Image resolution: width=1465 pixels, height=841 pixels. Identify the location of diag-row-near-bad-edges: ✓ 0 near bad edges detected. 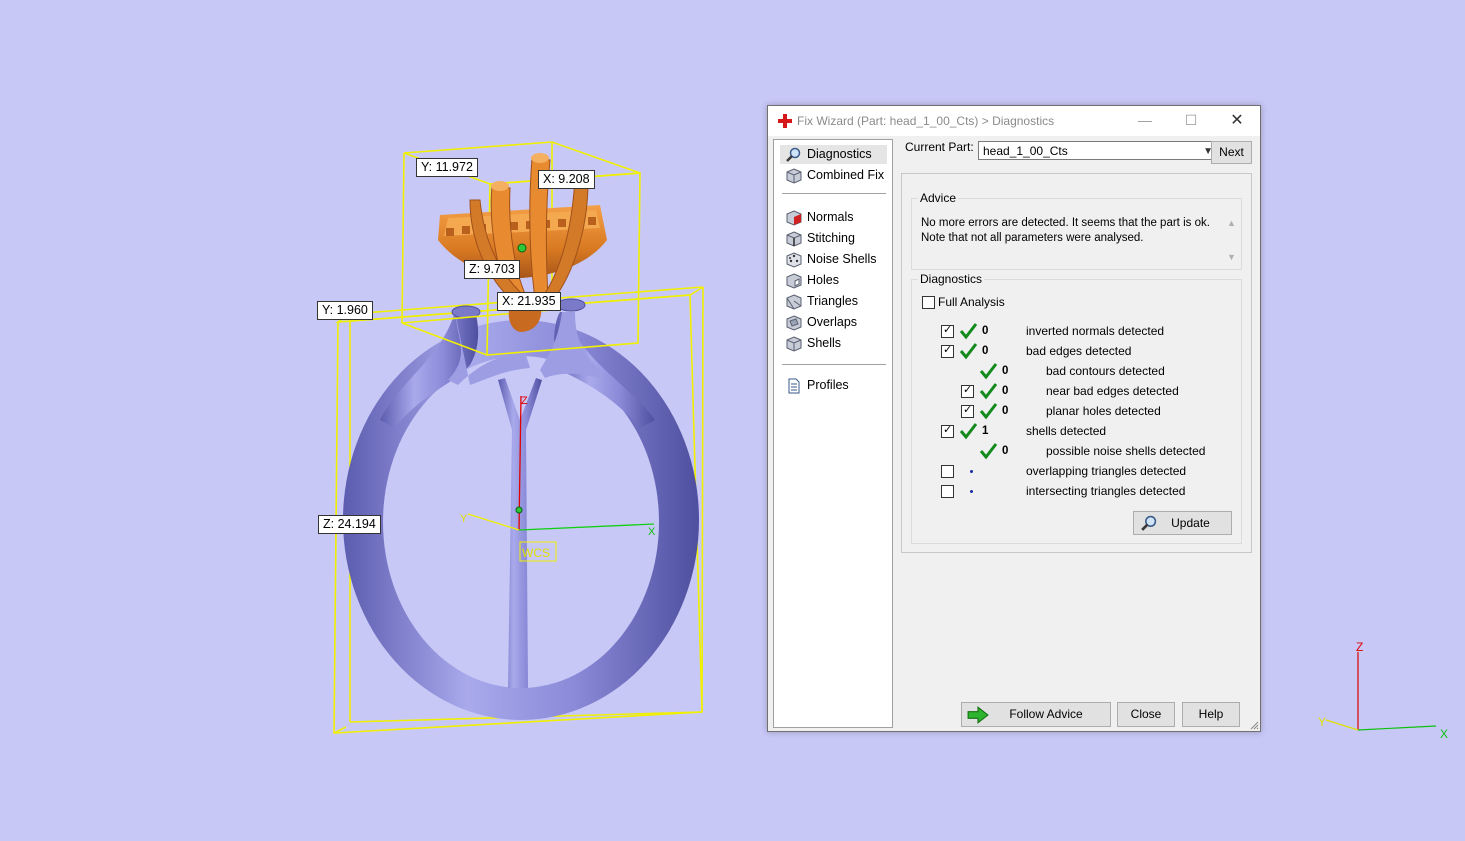
(1086, 391).